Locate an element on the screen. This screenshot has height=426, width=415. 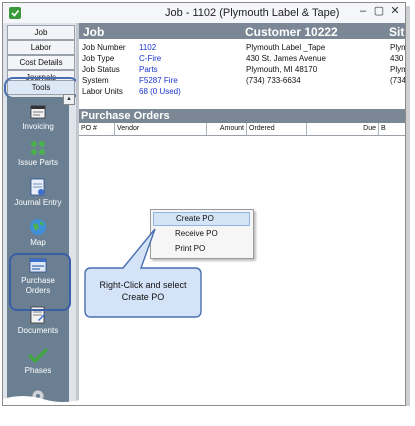
maximize-button: ▢ is located at coordinates (379, 11).